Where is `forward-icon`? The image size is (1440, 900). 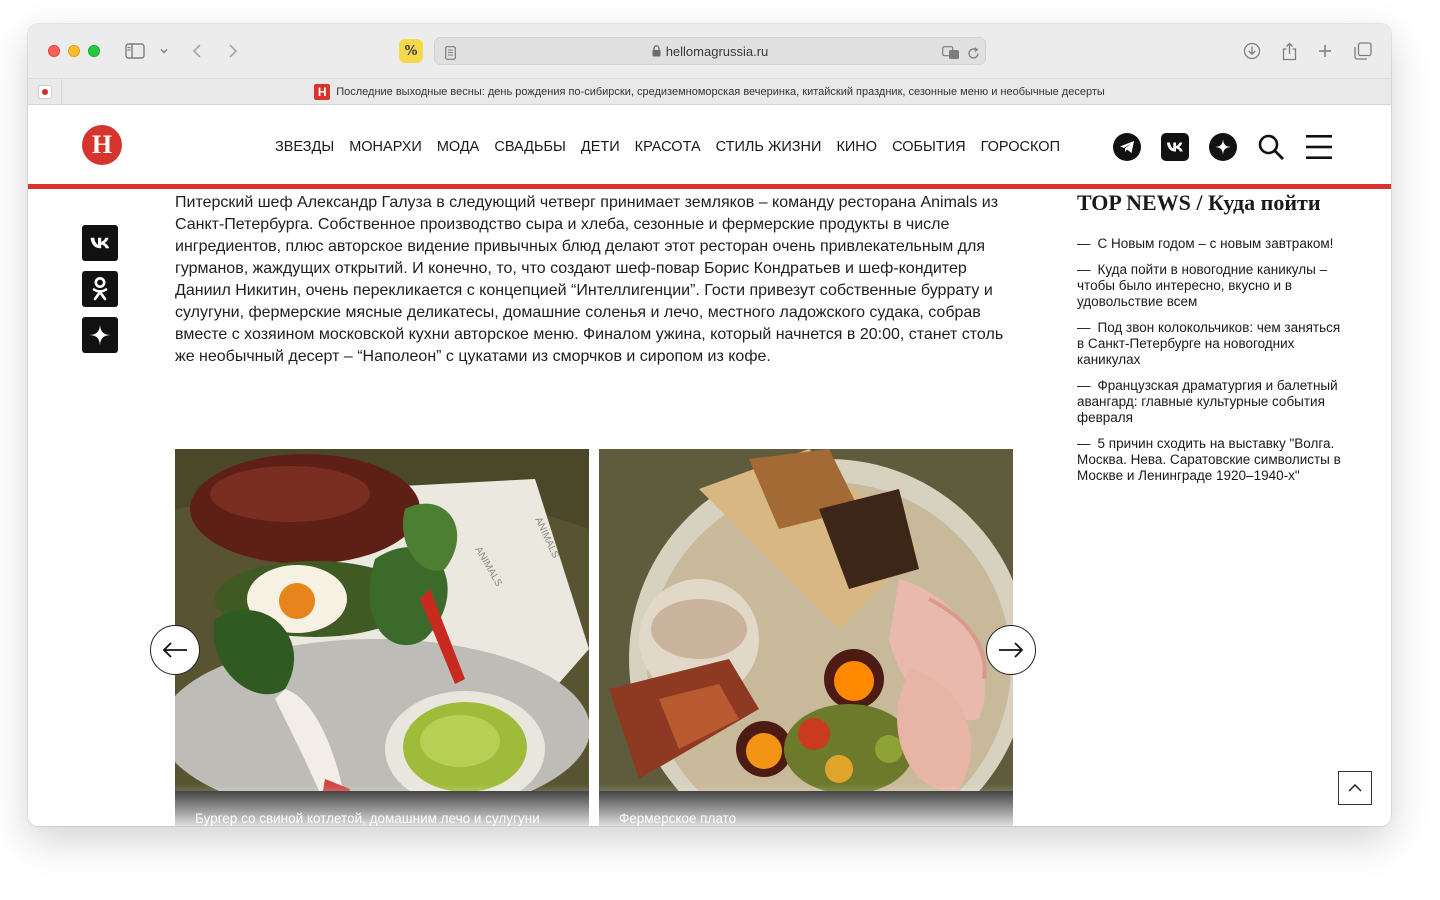 forward-icon is located at coordinates (233, 51).